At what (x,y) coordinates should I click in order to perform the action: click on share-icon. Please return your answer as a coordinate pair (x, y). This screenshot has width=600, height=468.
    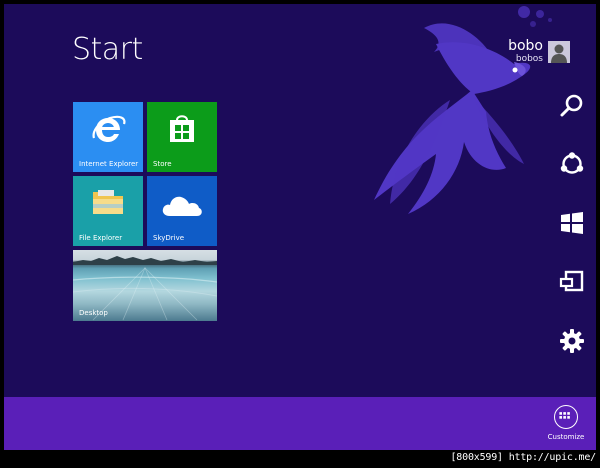
    Looking at the image, I should click on (572, 163).